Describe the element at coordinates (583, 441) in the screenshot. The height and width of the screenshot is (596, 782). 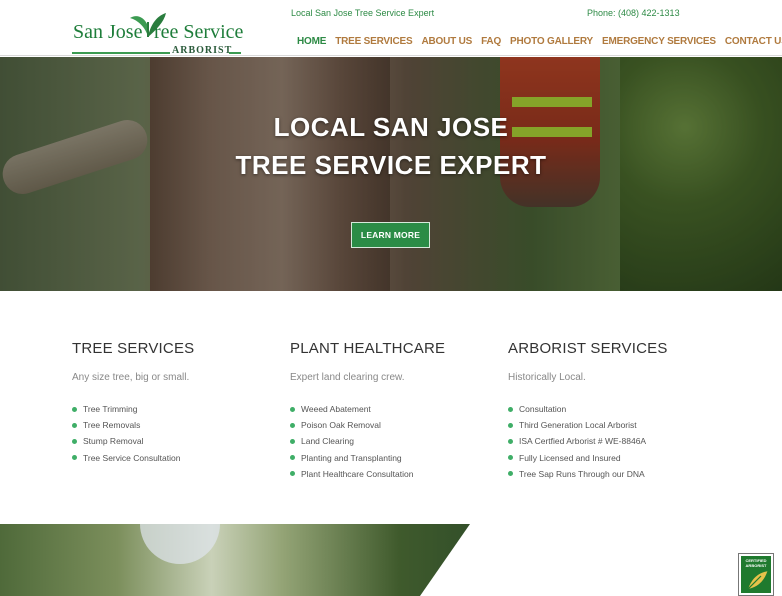
I see `list-item-label: ISA Certfied Arborist # WE-8846A` at that location.